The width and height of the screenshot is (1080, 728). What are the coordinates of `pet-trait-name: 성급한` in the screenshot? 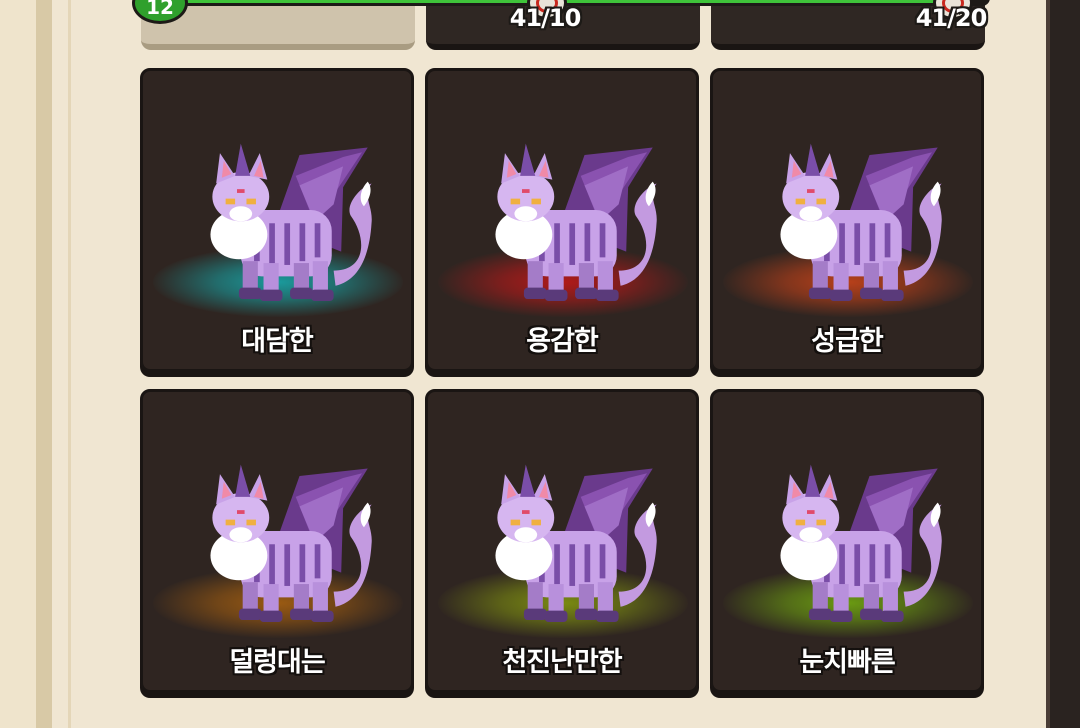 It's located at (847, 341).